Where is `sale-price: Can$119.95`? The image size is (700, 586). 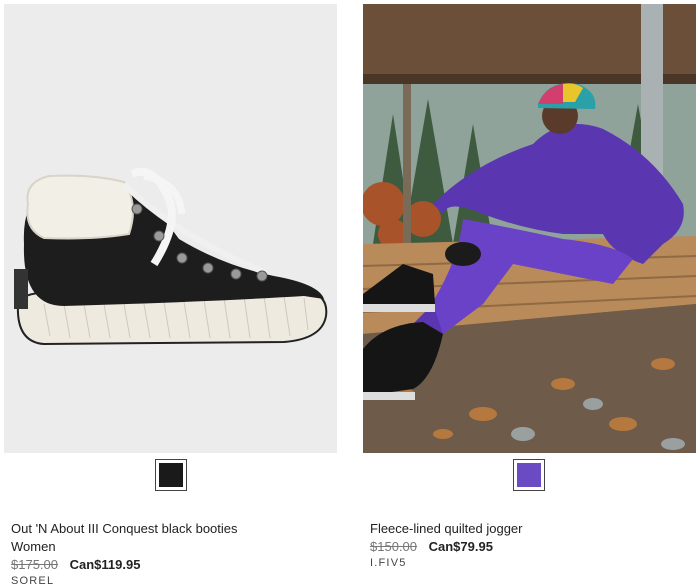
sale-price: Can$119.95 is located at coordinates (105, 564).